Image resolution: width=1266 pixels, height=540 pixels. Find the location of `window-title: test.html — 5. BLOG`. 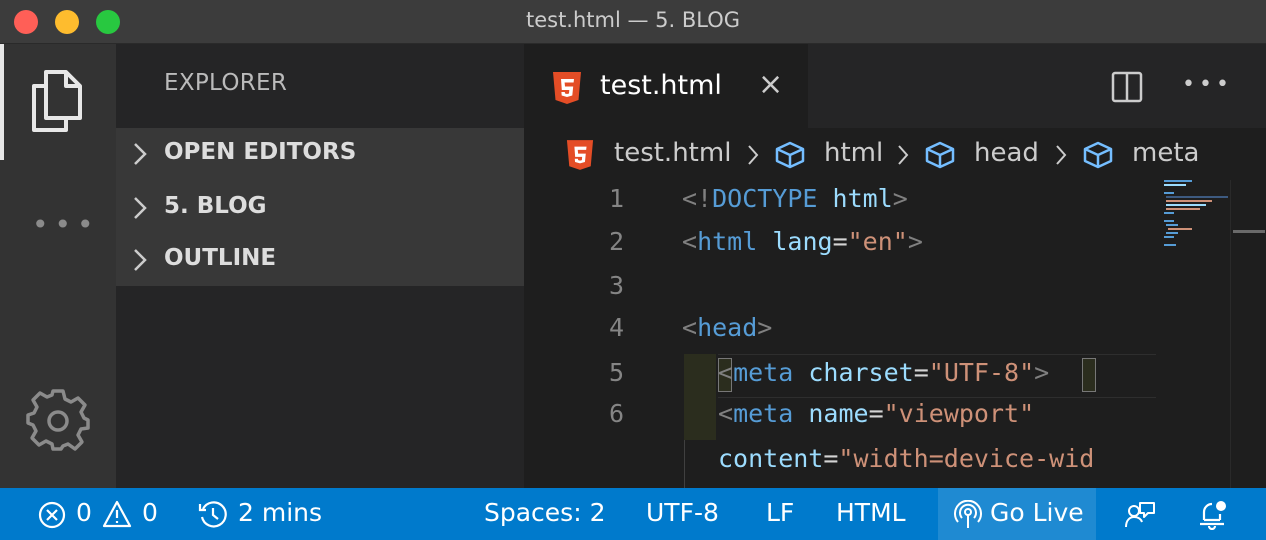

window-title: test.html — 5. BLOG is located at coordinates (633, 20).